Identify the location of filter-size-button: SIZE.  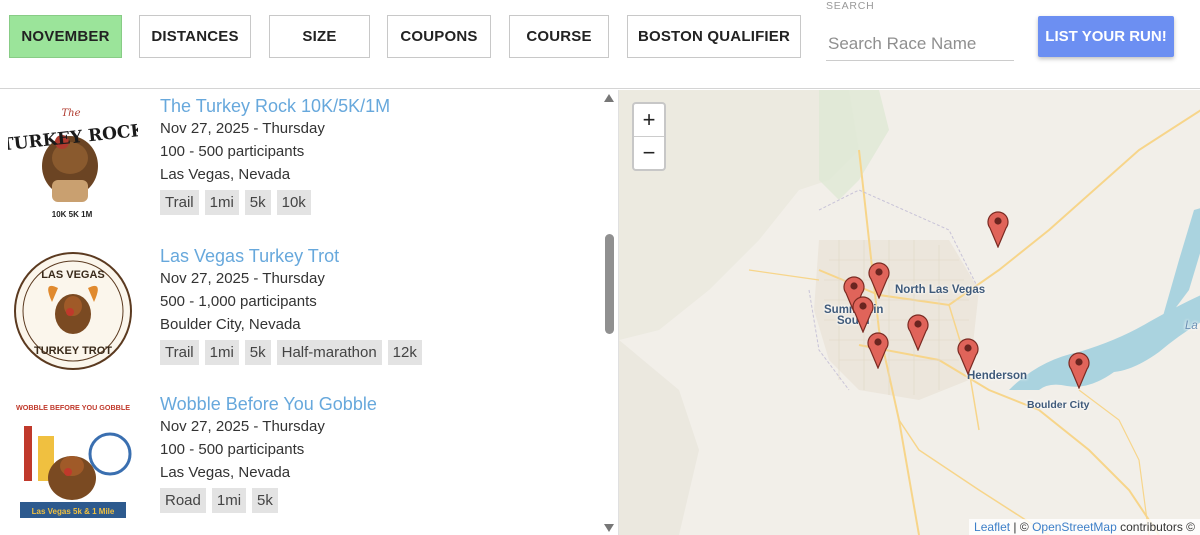
(319, 36).